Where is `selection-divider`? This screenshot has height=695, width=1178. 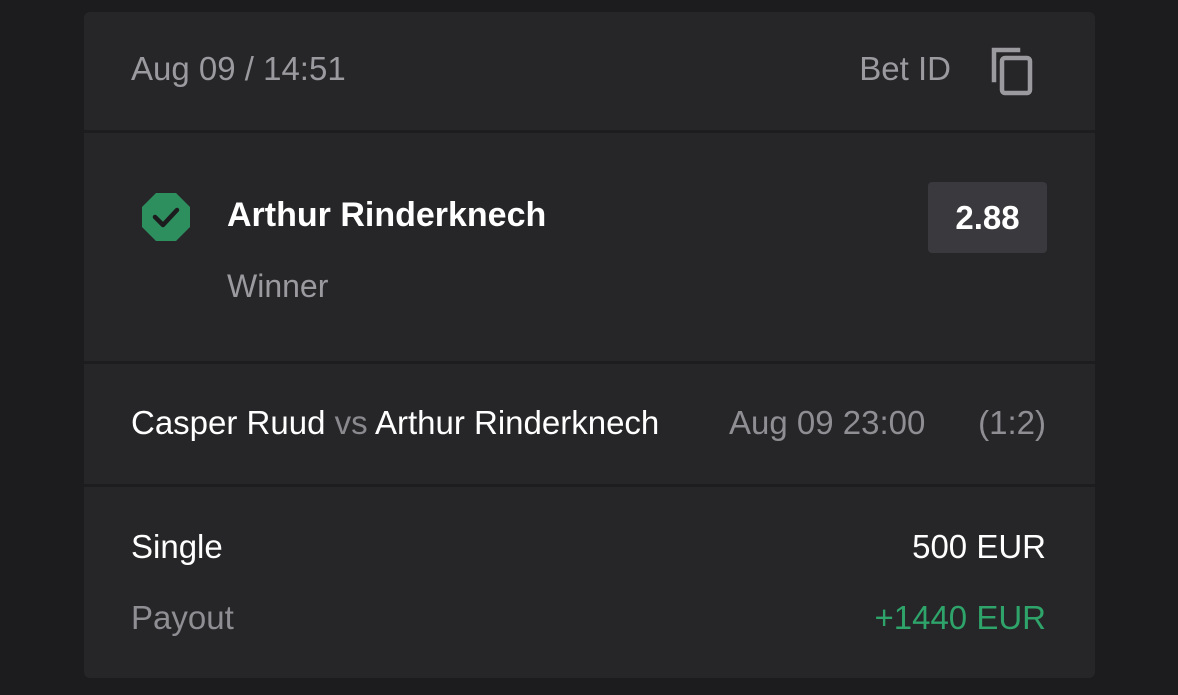 selection-divider is located at coordinates (589, 362).